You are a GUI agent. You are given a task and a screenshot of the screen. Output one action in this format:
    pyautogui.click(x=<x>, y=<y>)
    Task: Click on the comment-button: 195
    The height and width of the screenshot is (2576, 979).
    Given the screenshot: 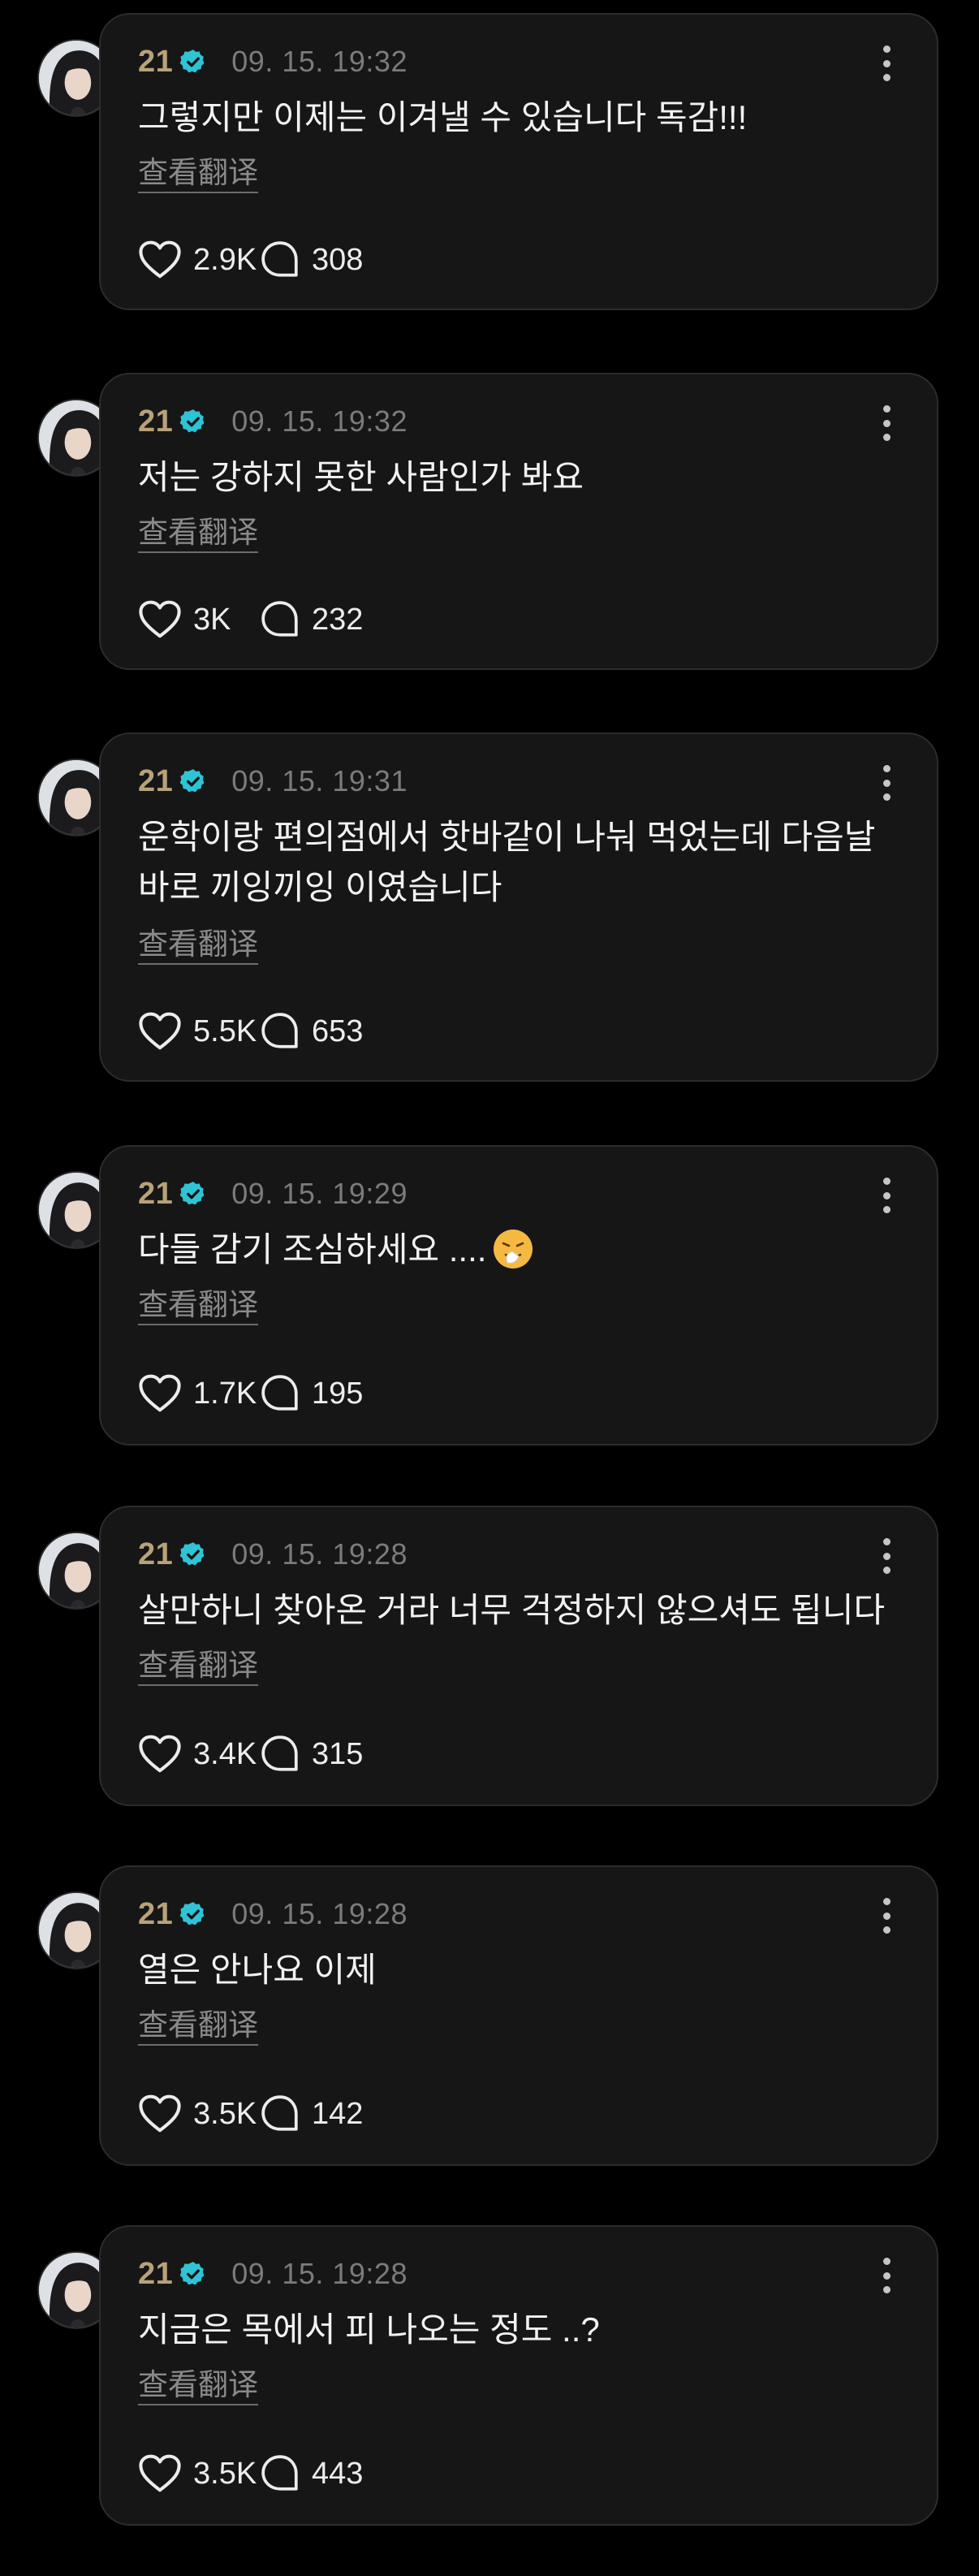 What is the action you would take?
    pyautogui.click(x=311, y=1394)
    